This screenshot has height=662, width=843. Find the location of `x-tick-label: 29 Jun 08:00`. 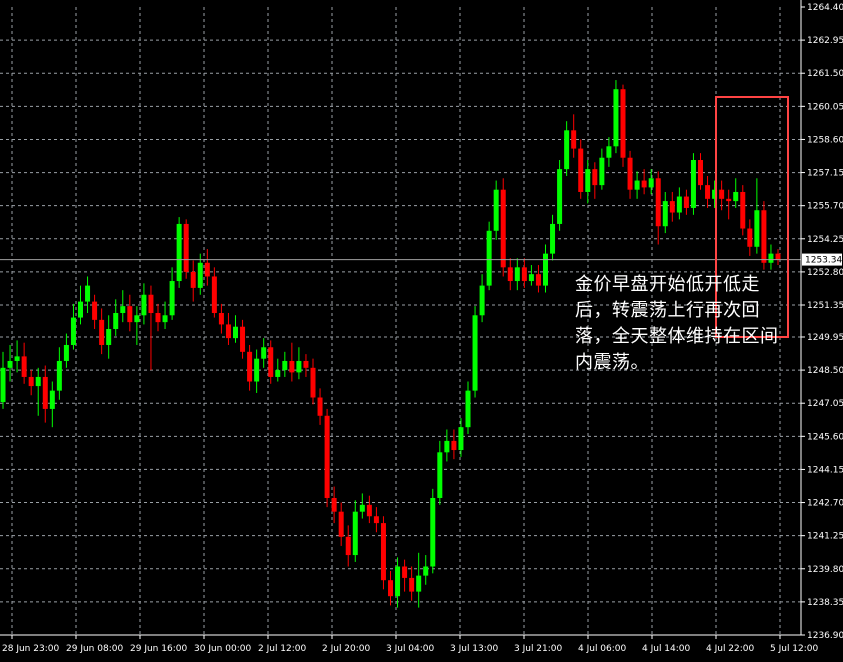

x-tick-label: 29 Jun 08:00 is located at coordinates (94, 649).